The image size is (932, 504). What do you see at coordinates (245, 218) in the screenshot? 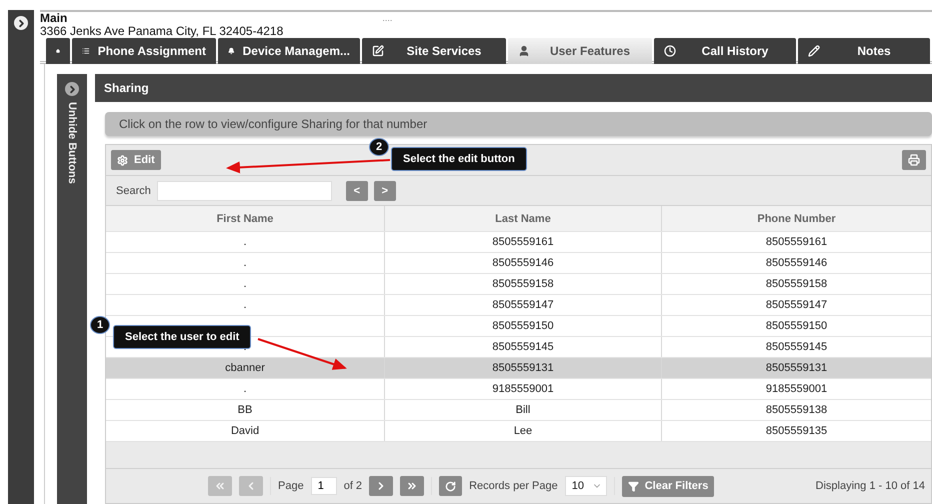
I see `column-header: First Name` at bounding box center [245, 218].